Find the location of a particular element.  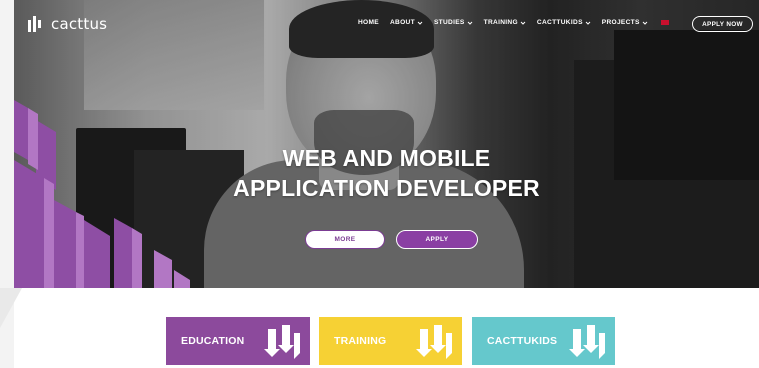

nav-training: TRAINING is located at coordinates (505, 22).